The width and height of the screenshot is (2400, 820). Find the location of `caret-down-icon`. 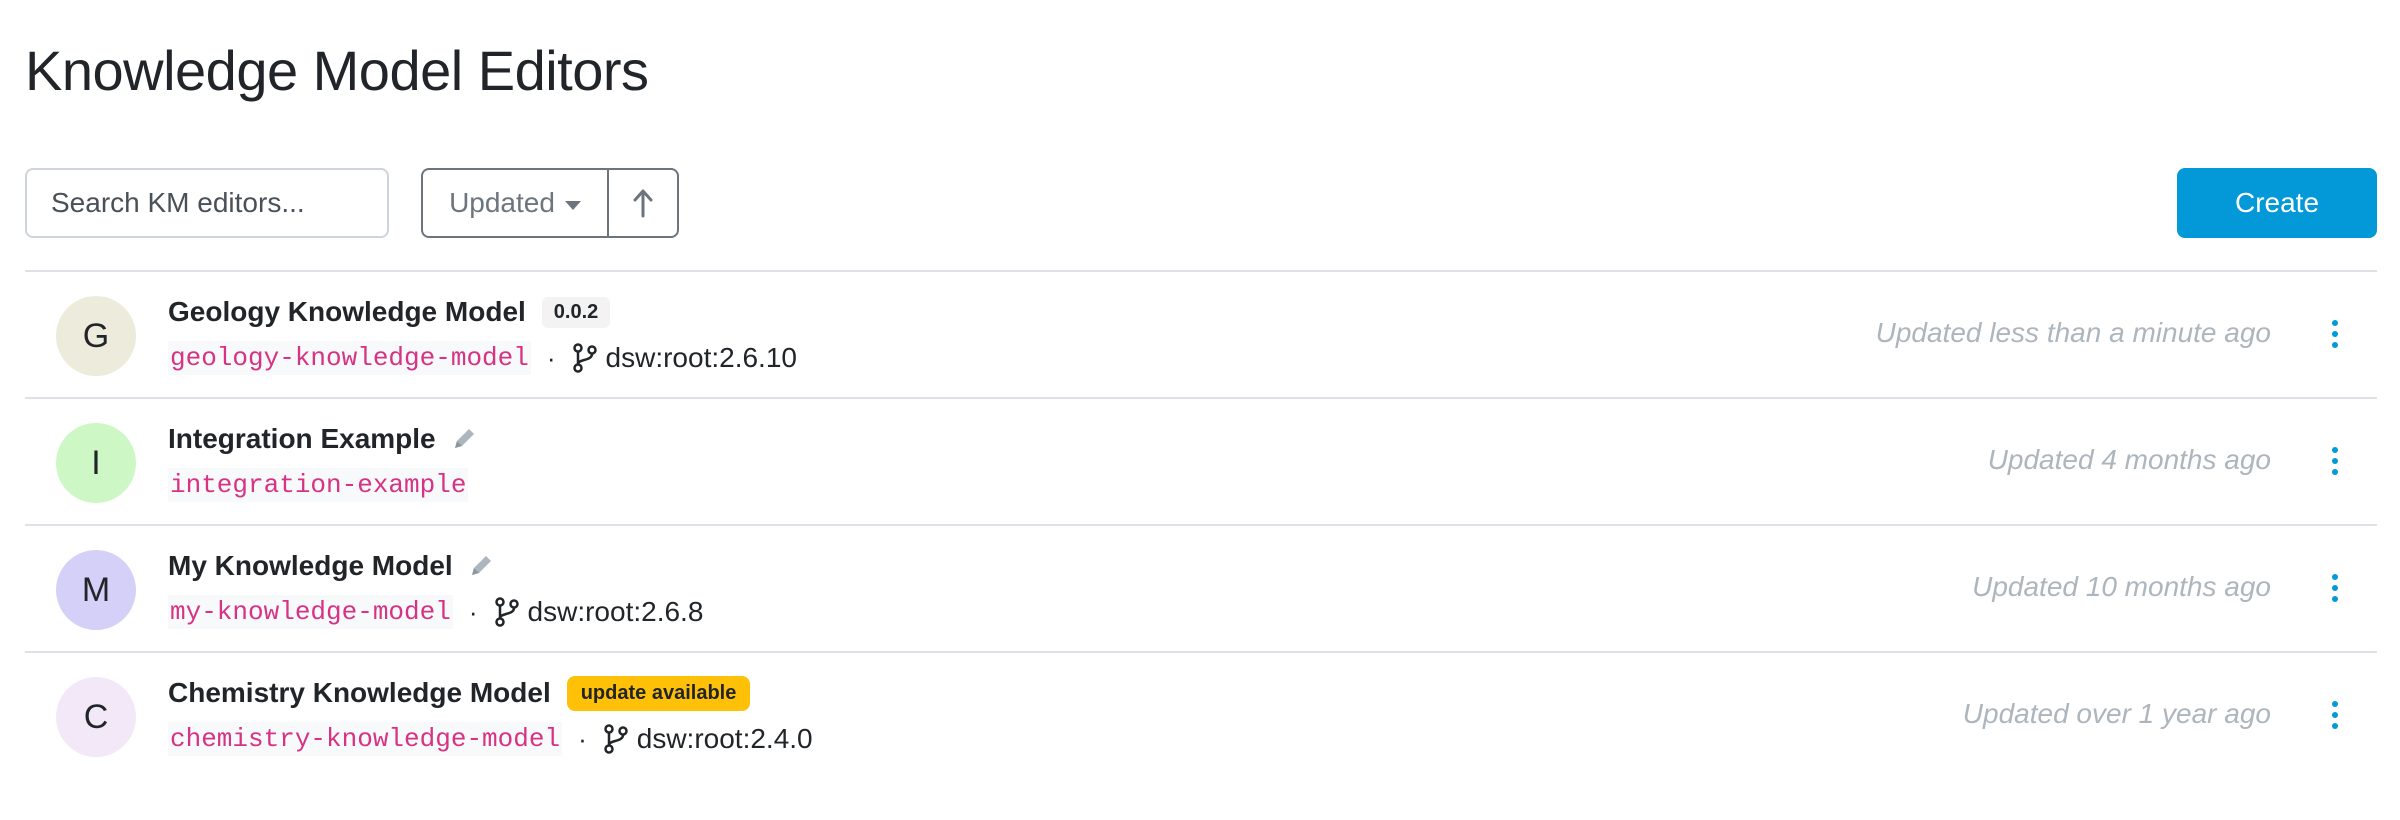

caret-down-icon is located at coordinates (572, 205).